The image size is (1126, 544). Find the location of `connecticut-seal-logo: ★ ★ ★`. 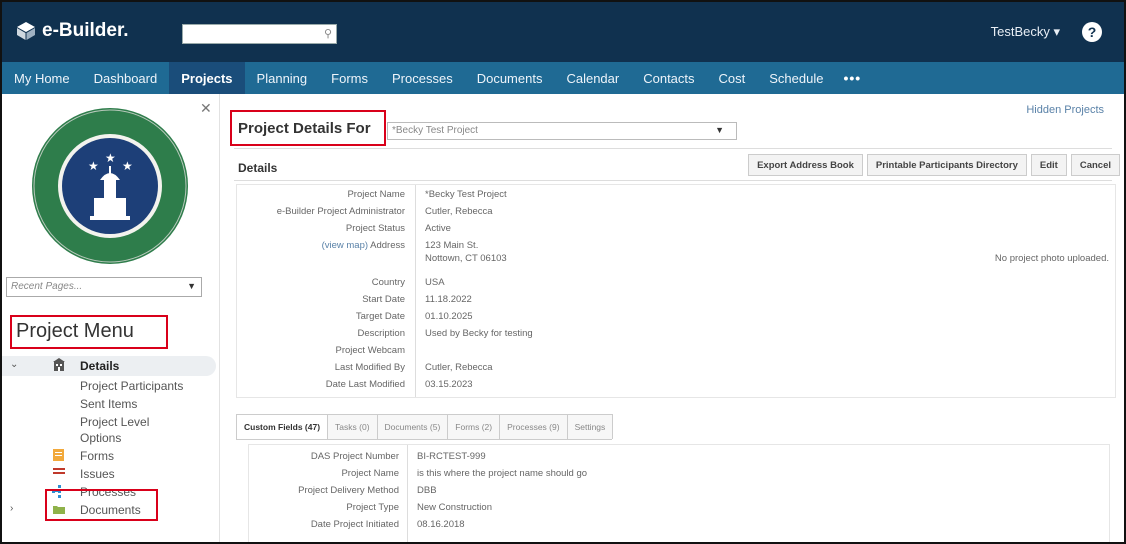

connecticut-seal-logo: ★ ★ ★ is located at coordinates (110, 186).